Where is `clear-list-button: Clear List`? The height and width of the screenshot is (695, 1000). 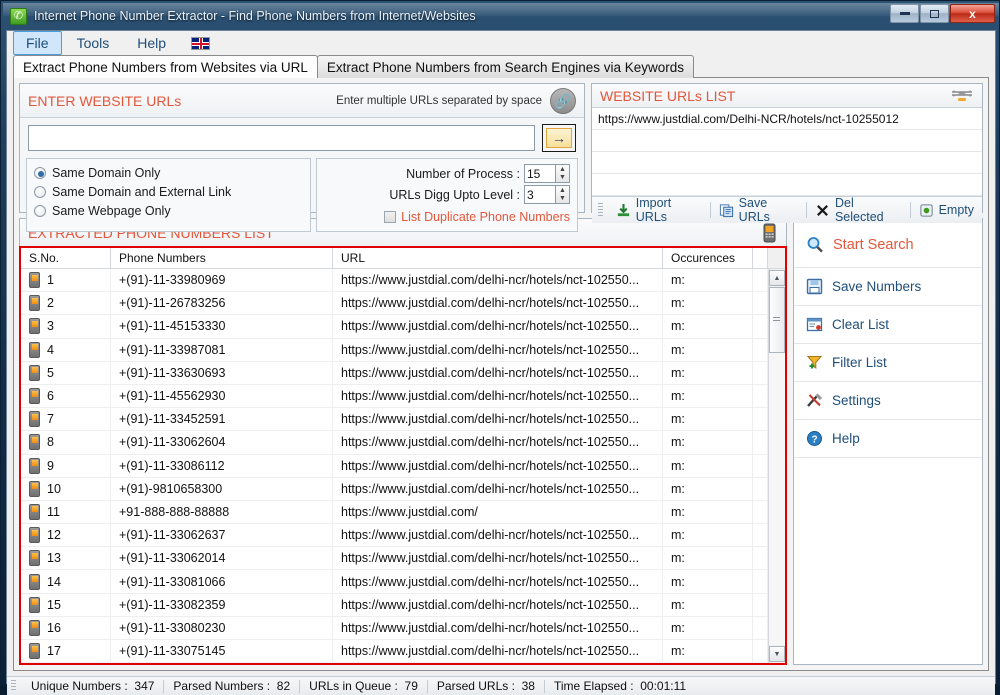
clear-list-button: Clear List is located at coordinates (888, 325).